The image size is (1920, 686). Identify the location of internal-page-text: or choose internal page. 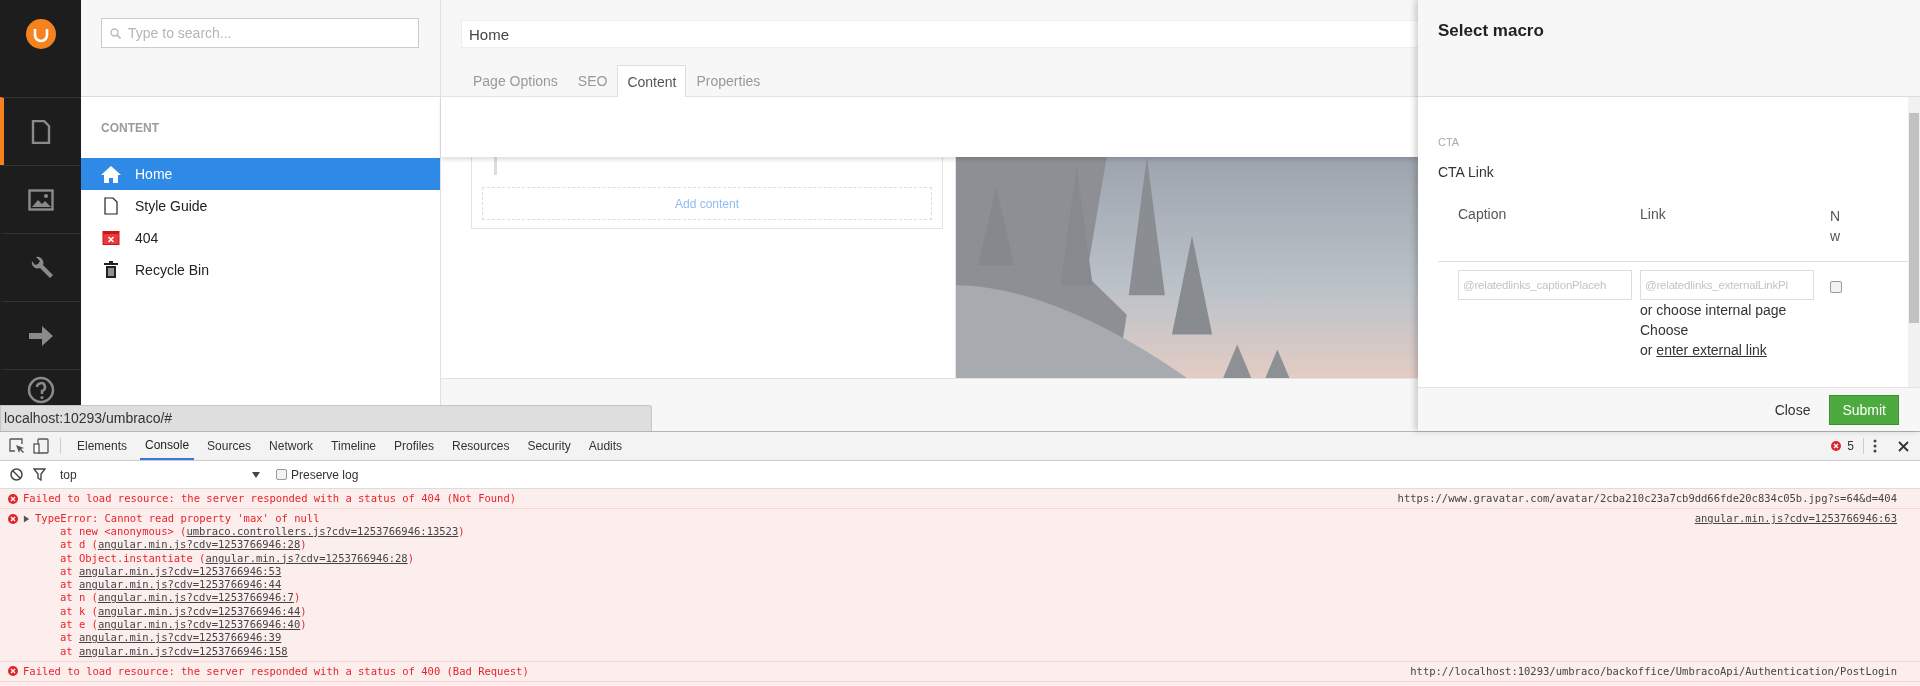
(1714, 310).